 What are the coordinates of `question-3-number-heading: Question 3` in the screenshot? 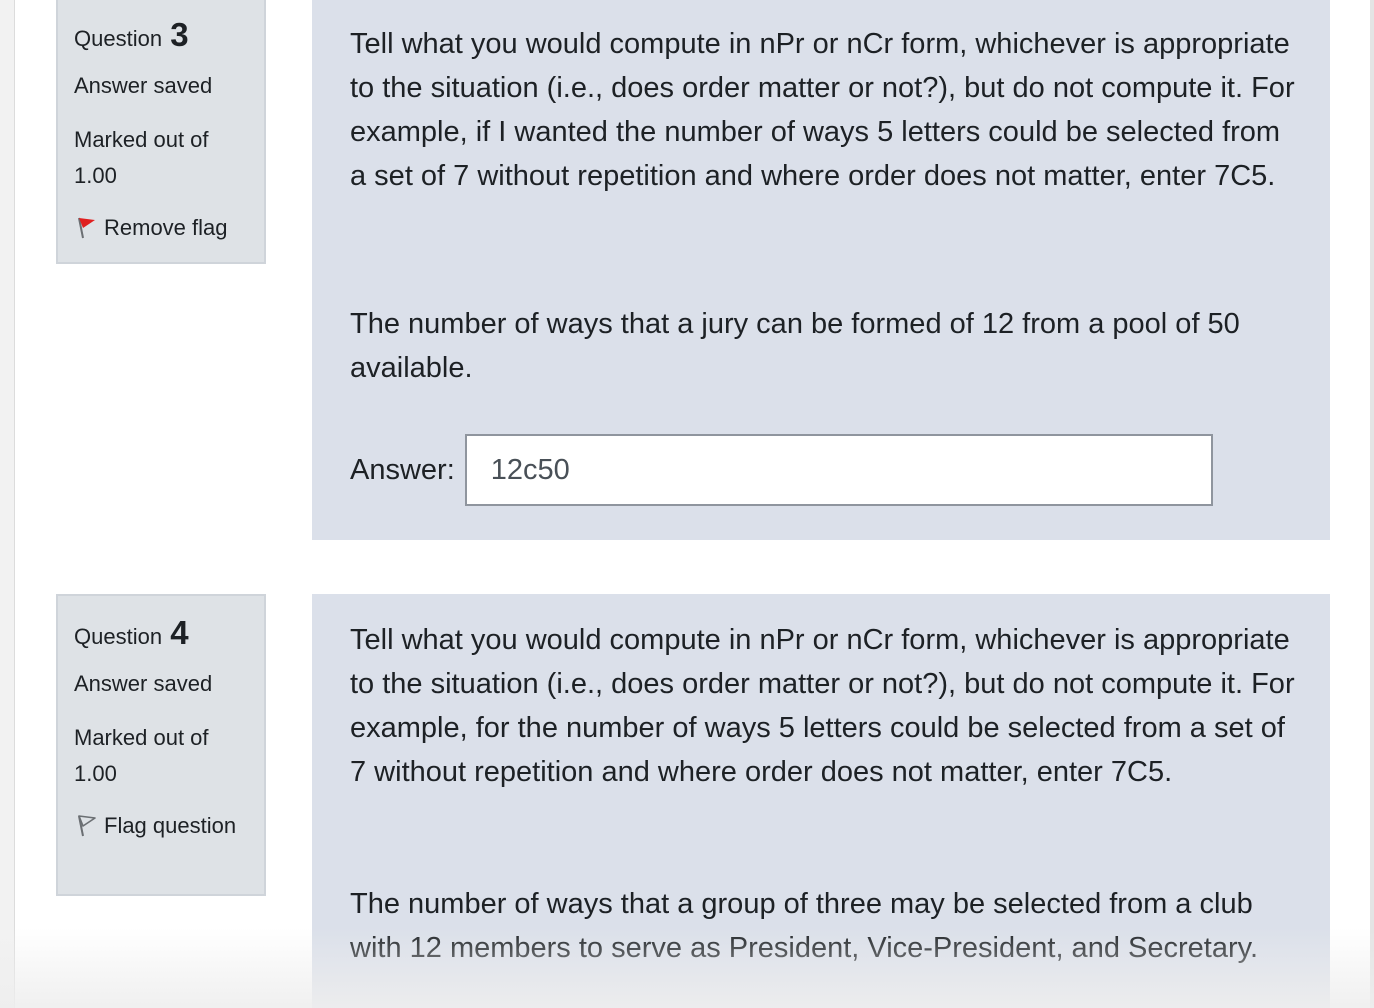 It's located at (131, 35).